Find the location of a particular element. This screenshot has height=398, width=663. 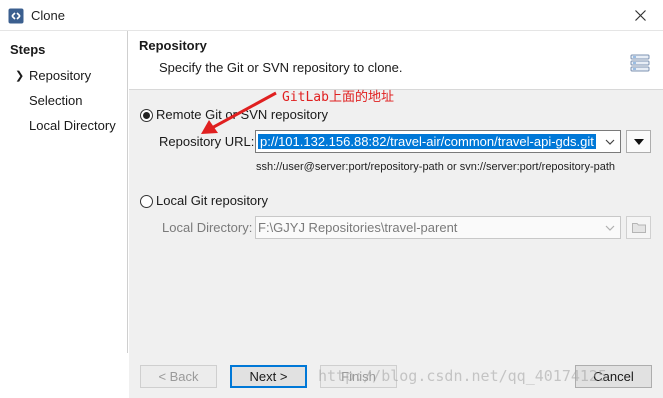

triangle-down-icon is located at coordinates (638, 141).